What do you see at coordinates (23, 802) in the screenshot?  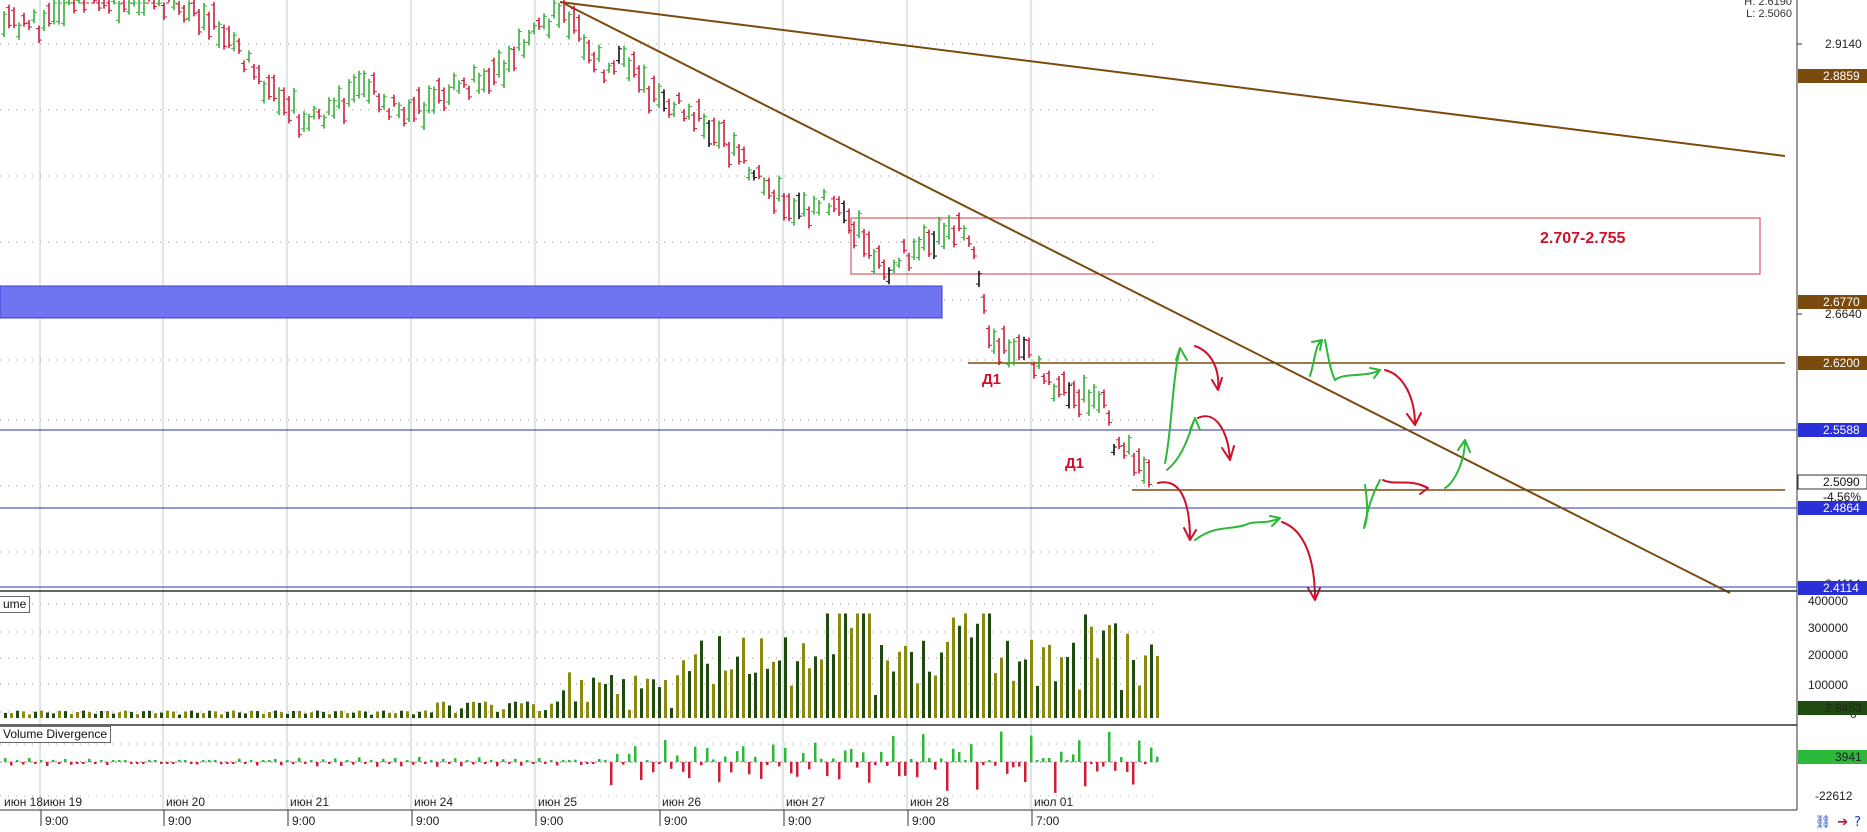 I see `time-axis-date: июн 18` at bounding box center [23, 802].